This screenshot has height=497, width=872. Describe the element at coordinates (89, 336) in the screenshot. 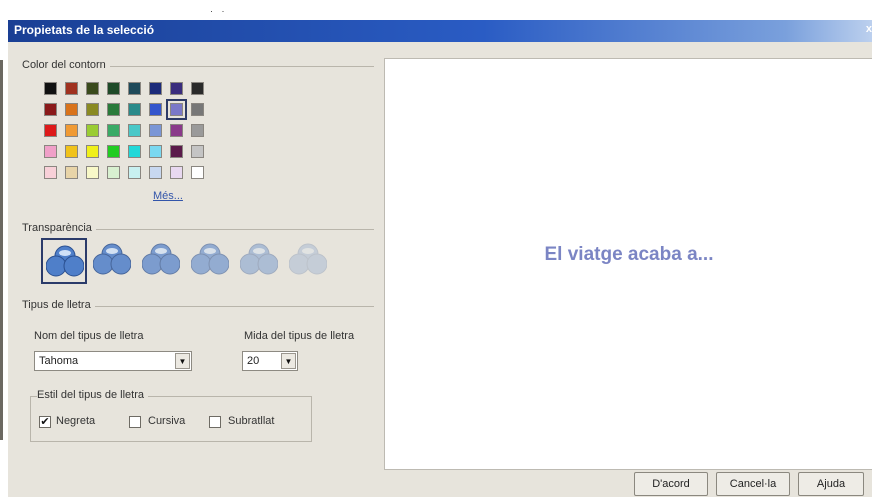

I see `font-name-label: Nom del tipus de lletra` at that location.